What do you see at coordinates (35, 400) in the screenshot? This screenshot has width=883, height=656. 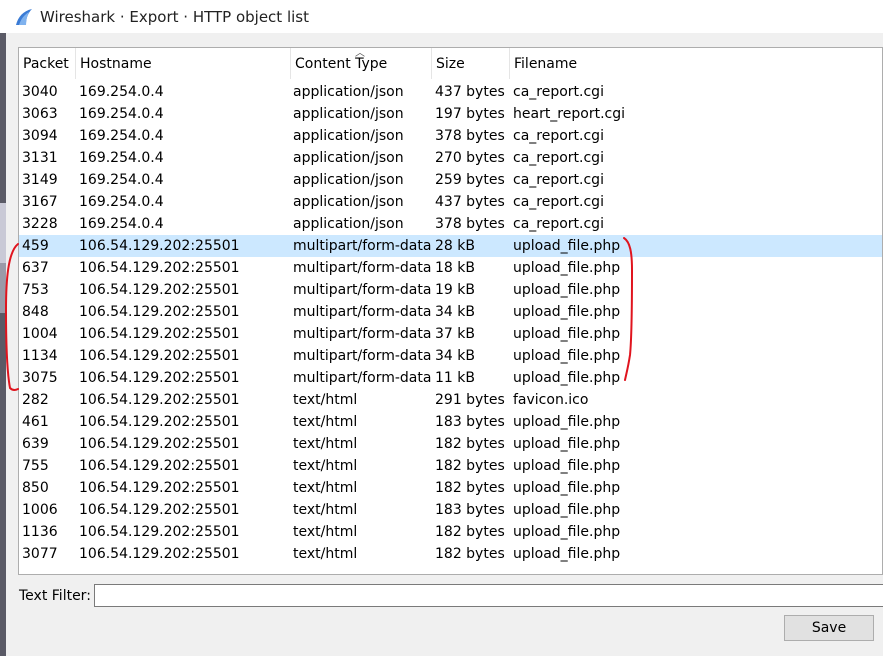 I see `packet-cell: 282` at bounding box center [35, 400].